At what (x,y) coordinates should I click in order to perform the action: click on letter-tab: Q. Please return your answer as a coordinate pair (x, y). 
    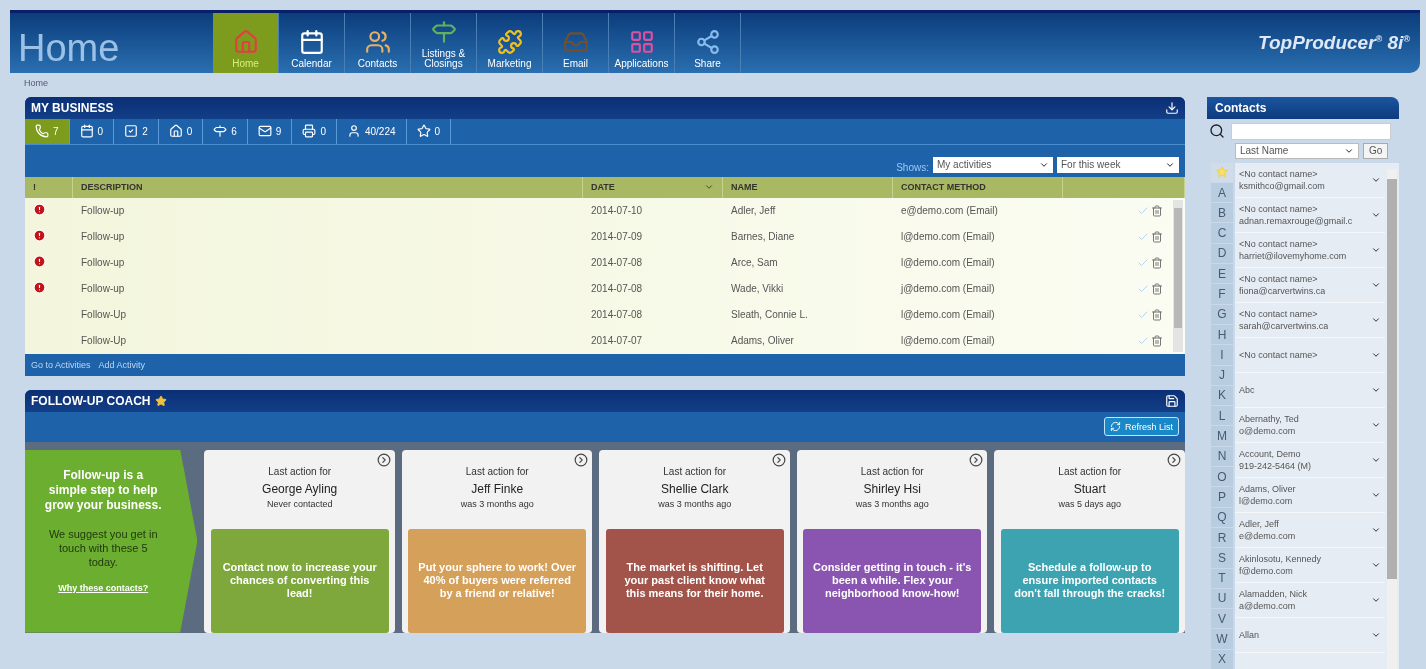
    Looking at the image, I should click on (1222, 517).